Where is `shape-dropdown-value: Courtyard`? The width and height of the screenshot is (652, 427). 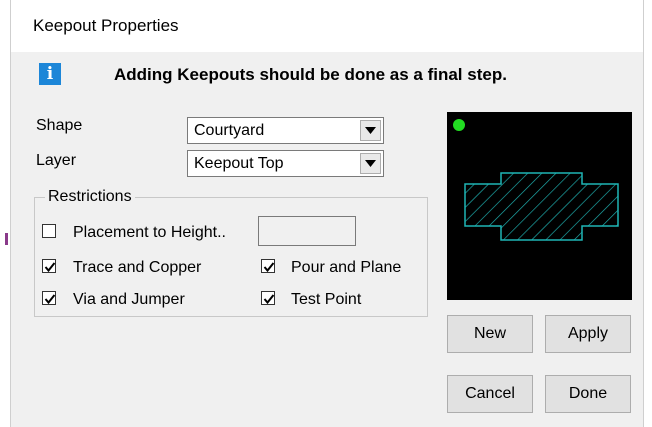
shape-dropdown-value: Courtyard is located at coordinates (229, 130).